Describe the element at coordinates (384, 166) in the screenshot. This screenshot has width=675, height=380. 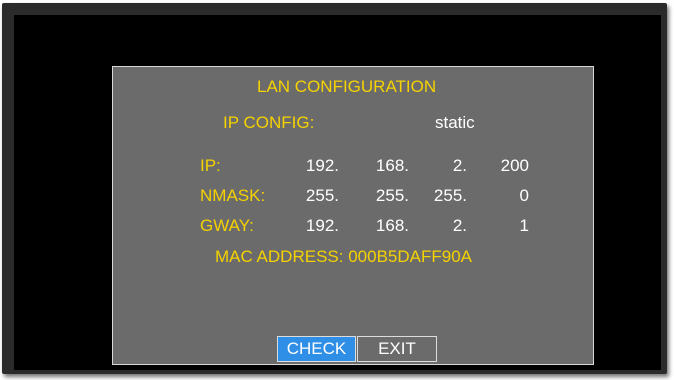
I see `ip-octet-2: 168.` at that location.